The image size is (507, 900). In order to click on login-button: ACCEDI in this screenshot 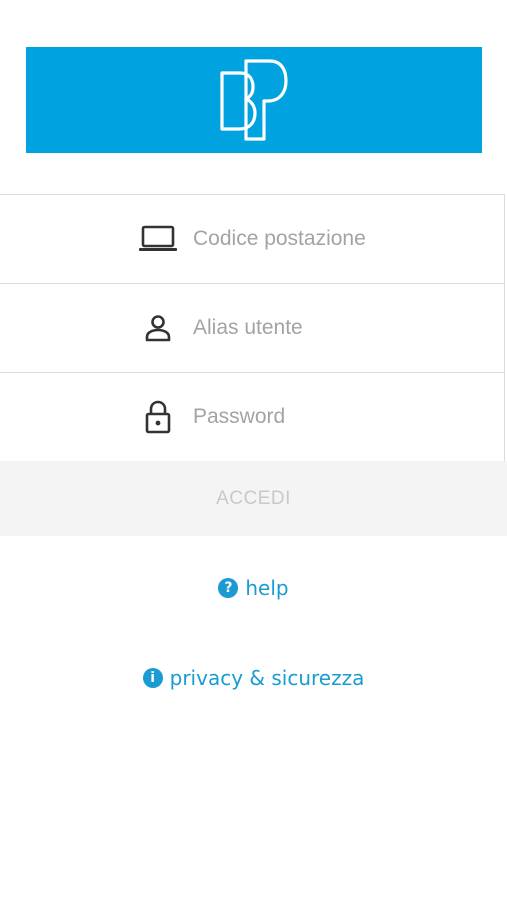, I will do `click(253, 498)`.